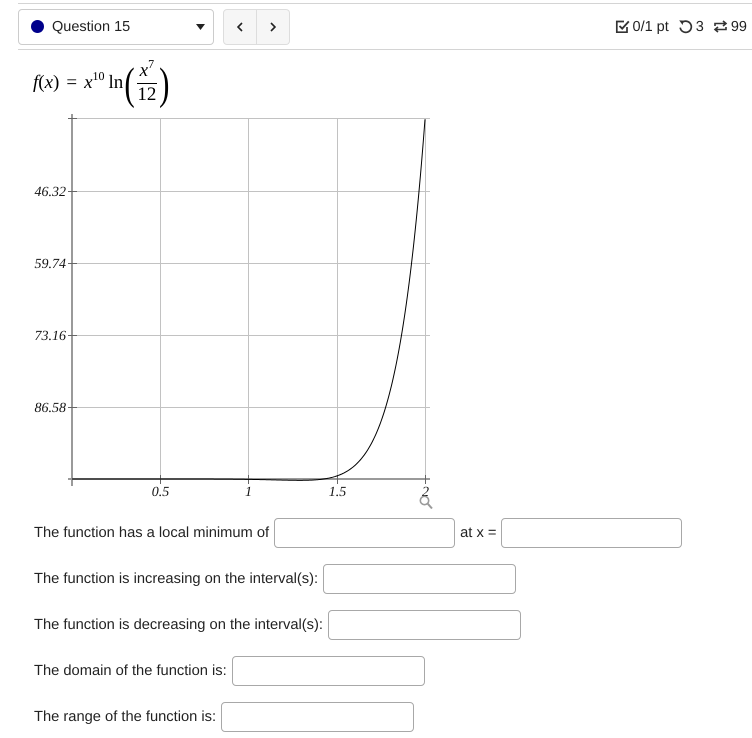 Image resolution: width=752 pixels, height=738 pixels. I want to click on y-tick-label: 59.74, so click(50, 264).